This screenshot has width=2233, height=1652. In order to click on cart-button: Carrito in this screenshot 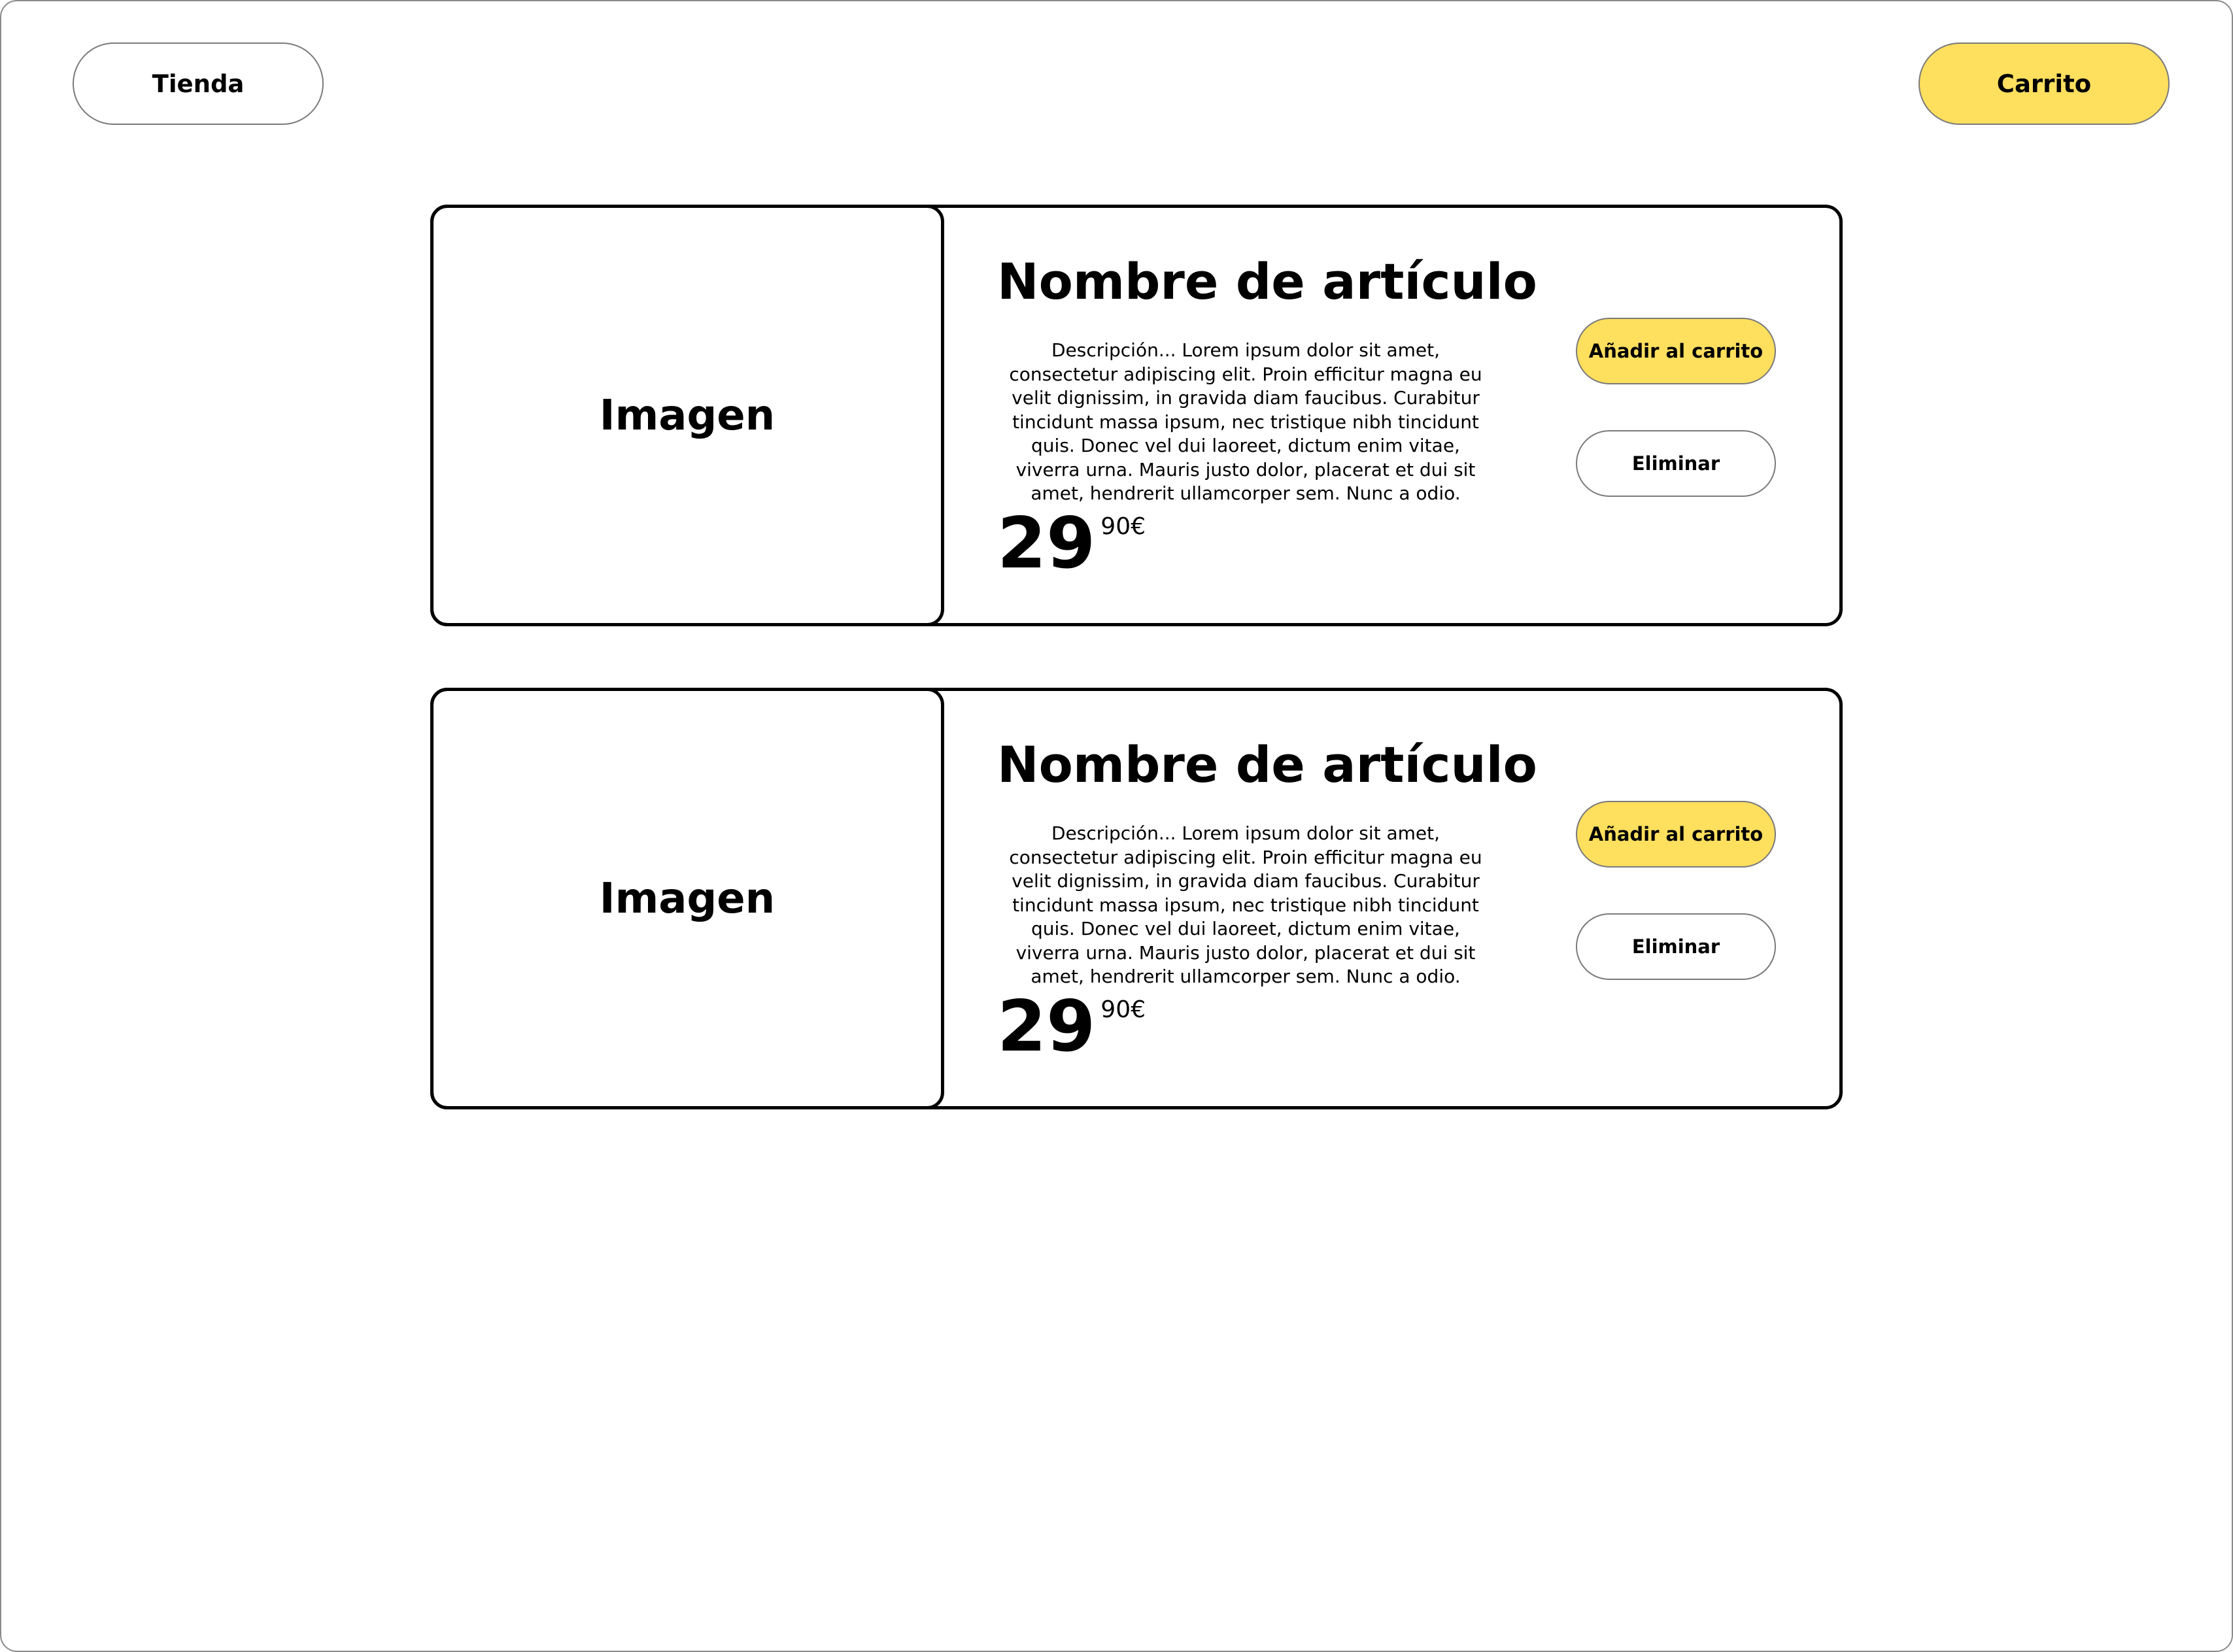, I will do `click(2044, 83)`.